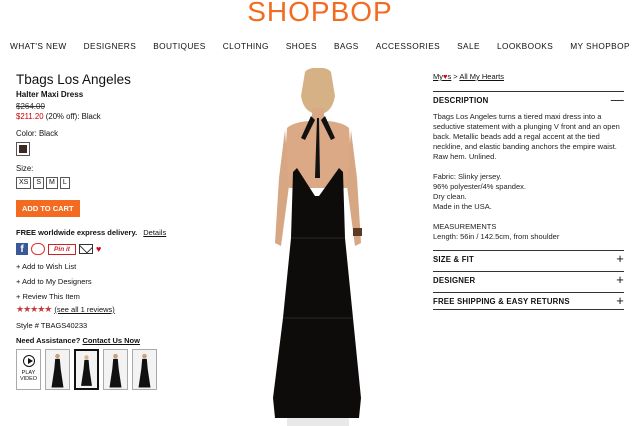 Image resolution: width=640 pixels, height=426 pixels. Describe the element at coordinates (62, 116) in the screenshot. I see `discount-text: (20% off):` at that location.